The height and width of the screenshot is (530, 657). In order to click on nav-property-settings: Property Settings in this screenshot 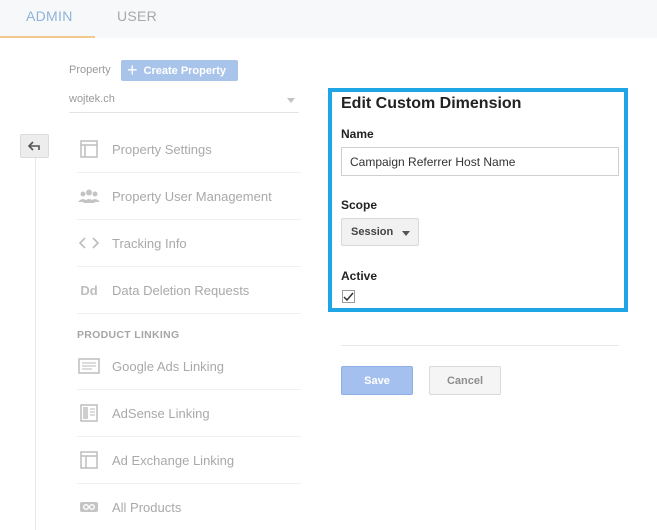, I will do `click(189, 149)`.